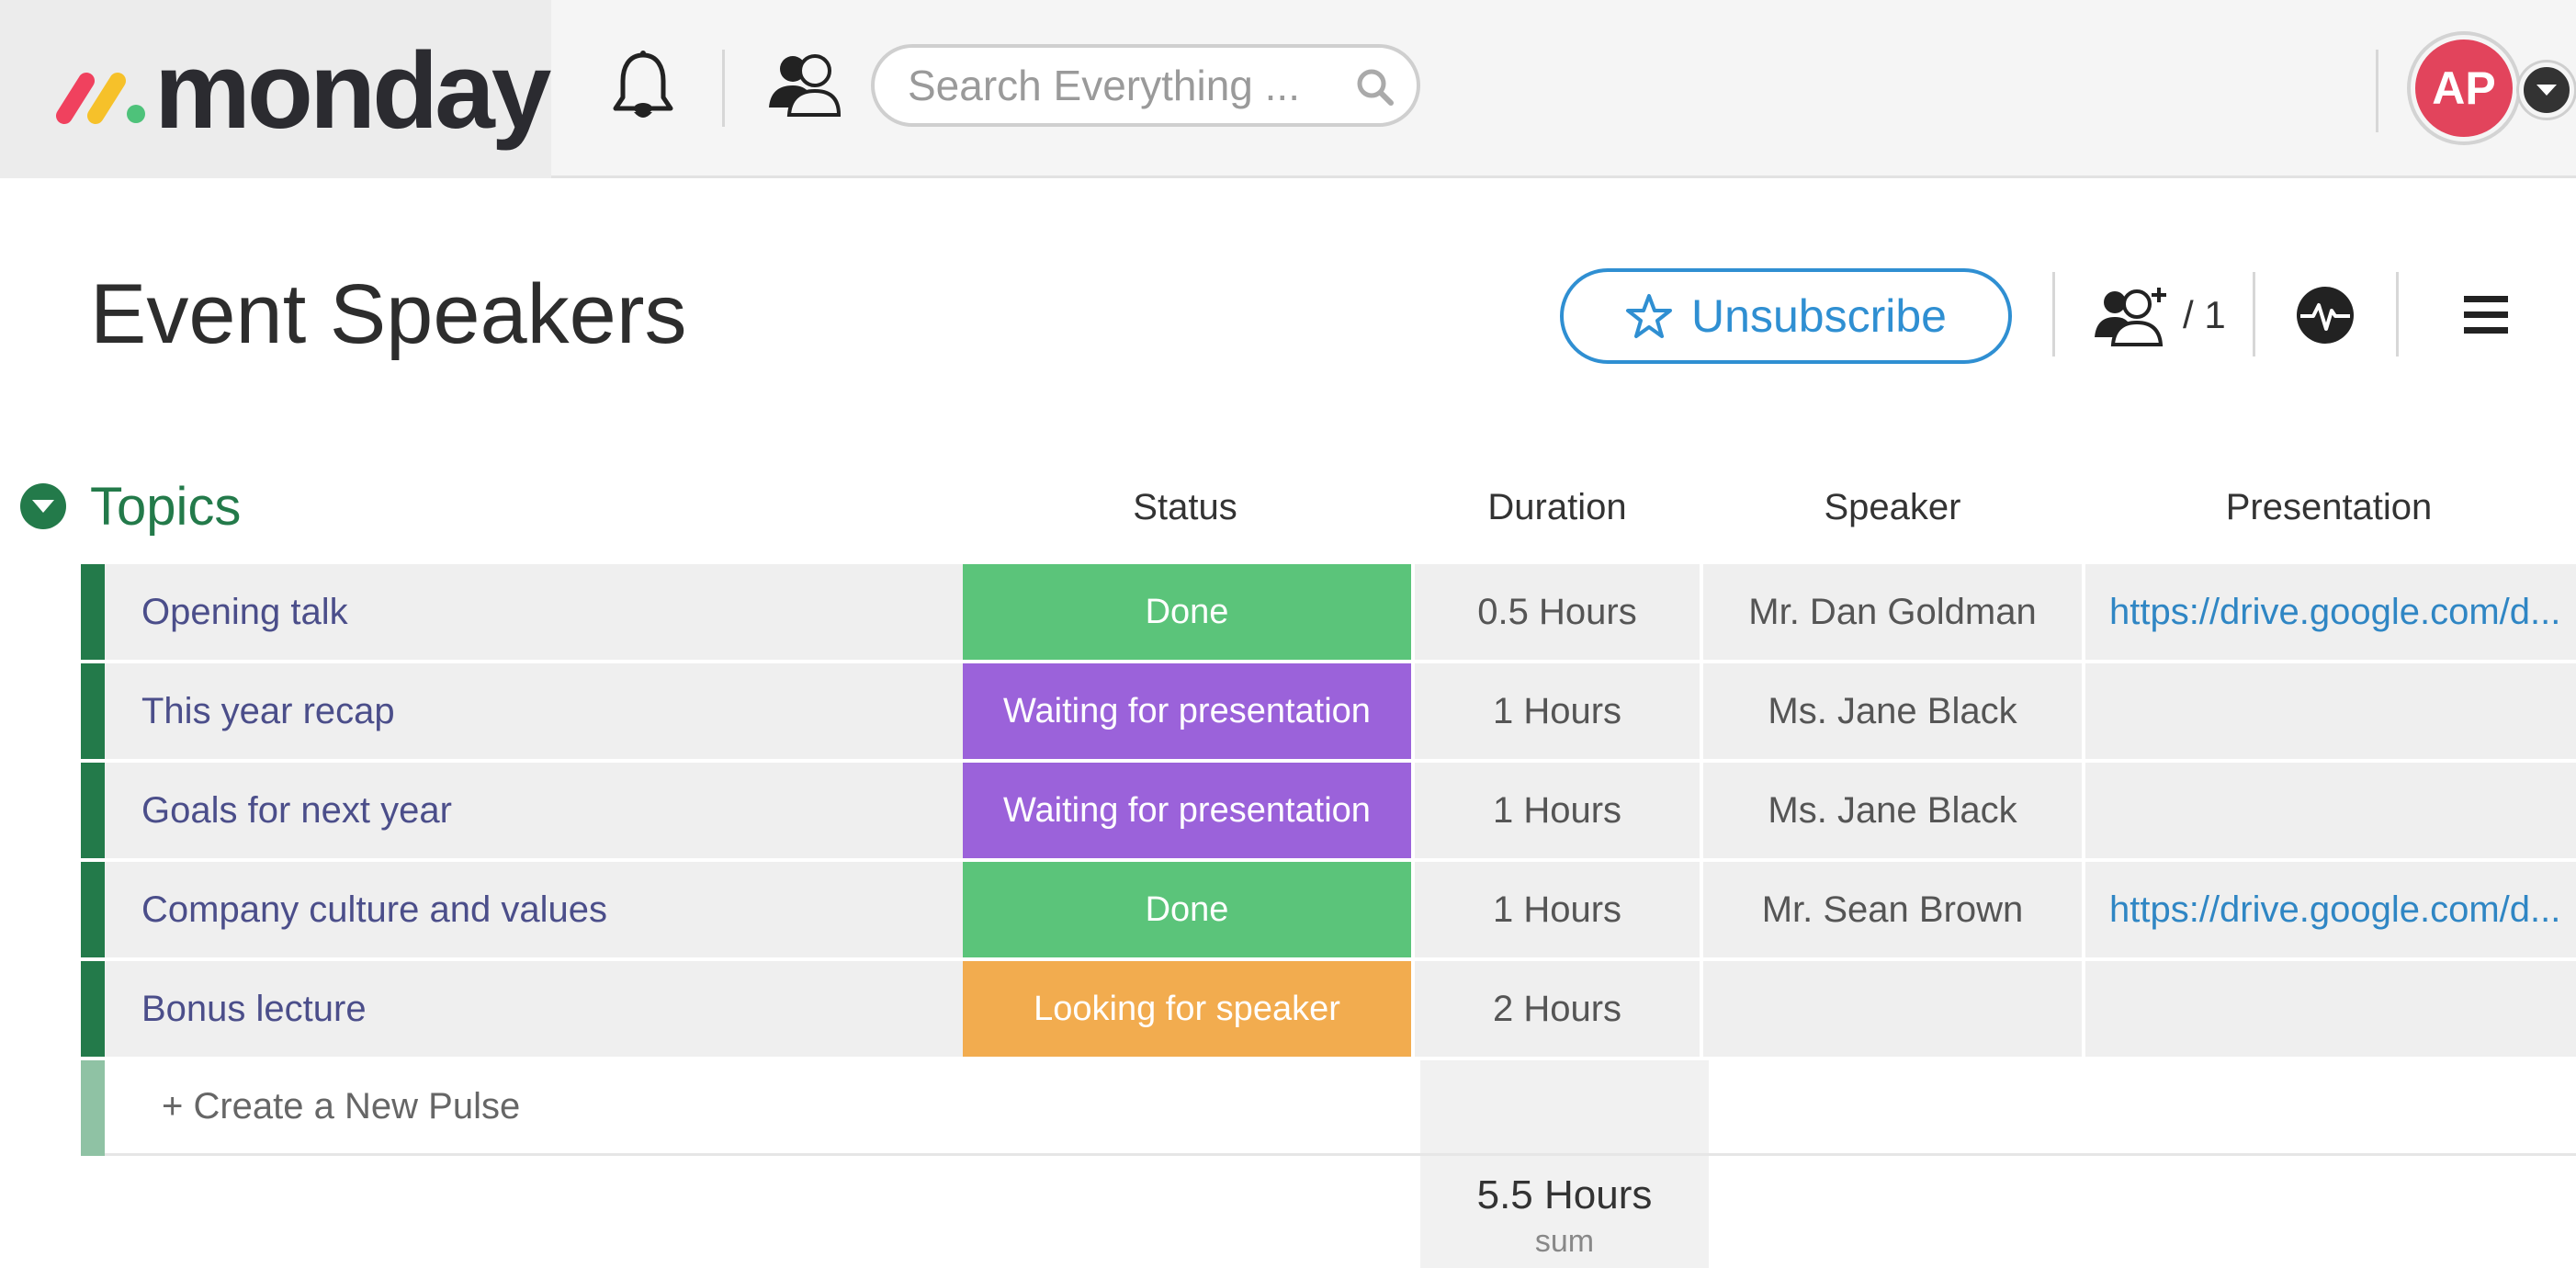  What do you see at coordinates (538, 909) in the screenshot?
I see `pulse-name: Company culture and values` at bounding box center [538, 909].